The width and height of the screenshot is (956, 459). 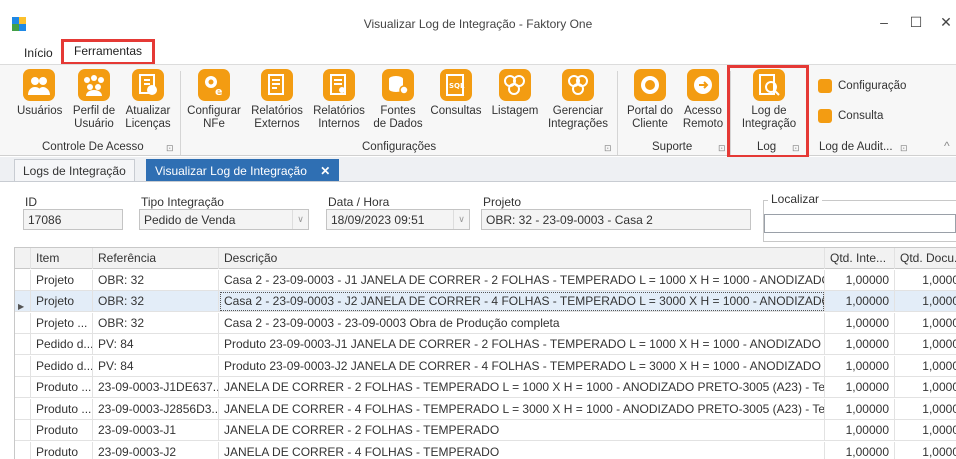 I want to click on tab-visualizar-log: Visualizar Log de Integração ✕, so click(x=243, y=170).